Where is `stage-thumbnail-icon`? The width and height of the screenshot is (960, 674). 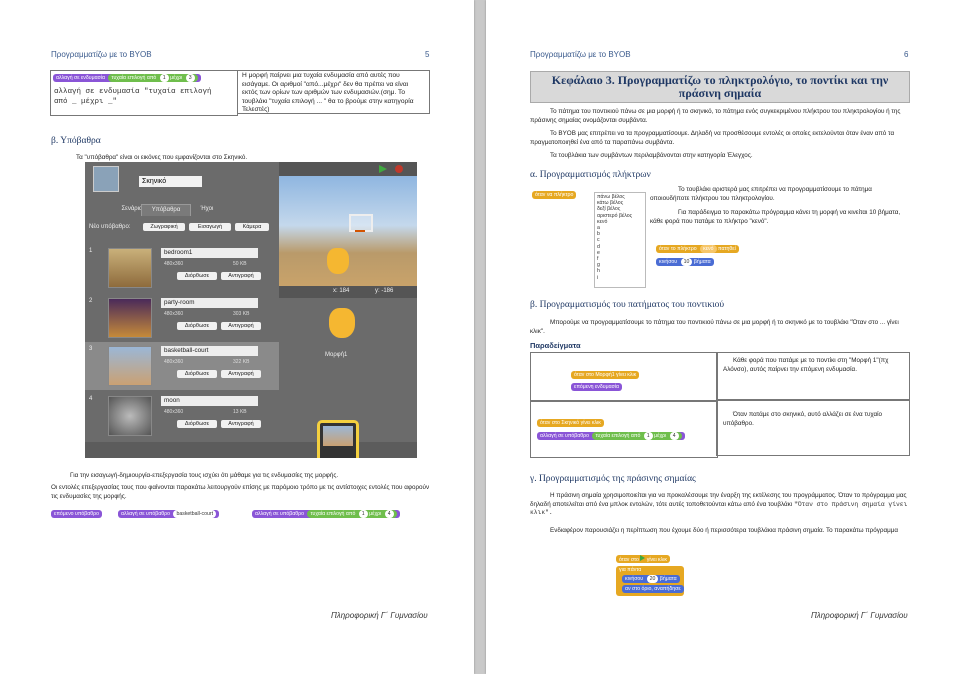 stage-thumbnail-icon is located at coordinates (106, 179).